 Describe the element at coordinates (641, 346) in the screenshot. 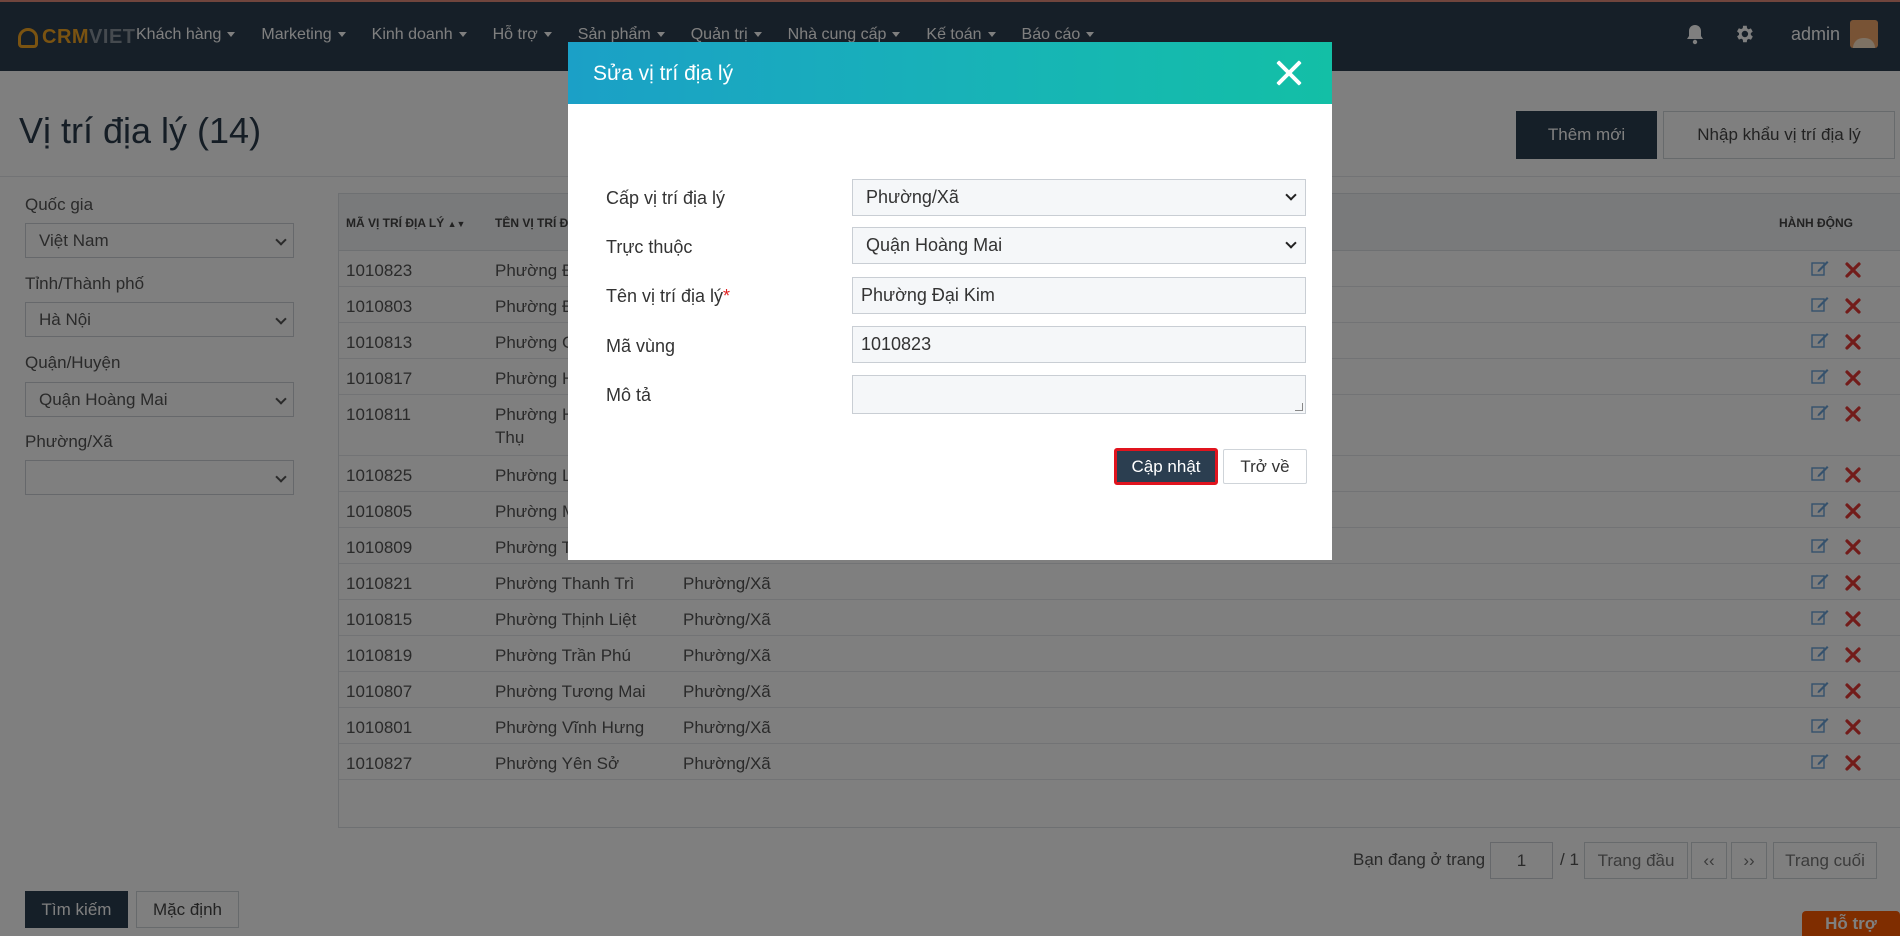

I see `region-code-label: Mã vùng` at that location.